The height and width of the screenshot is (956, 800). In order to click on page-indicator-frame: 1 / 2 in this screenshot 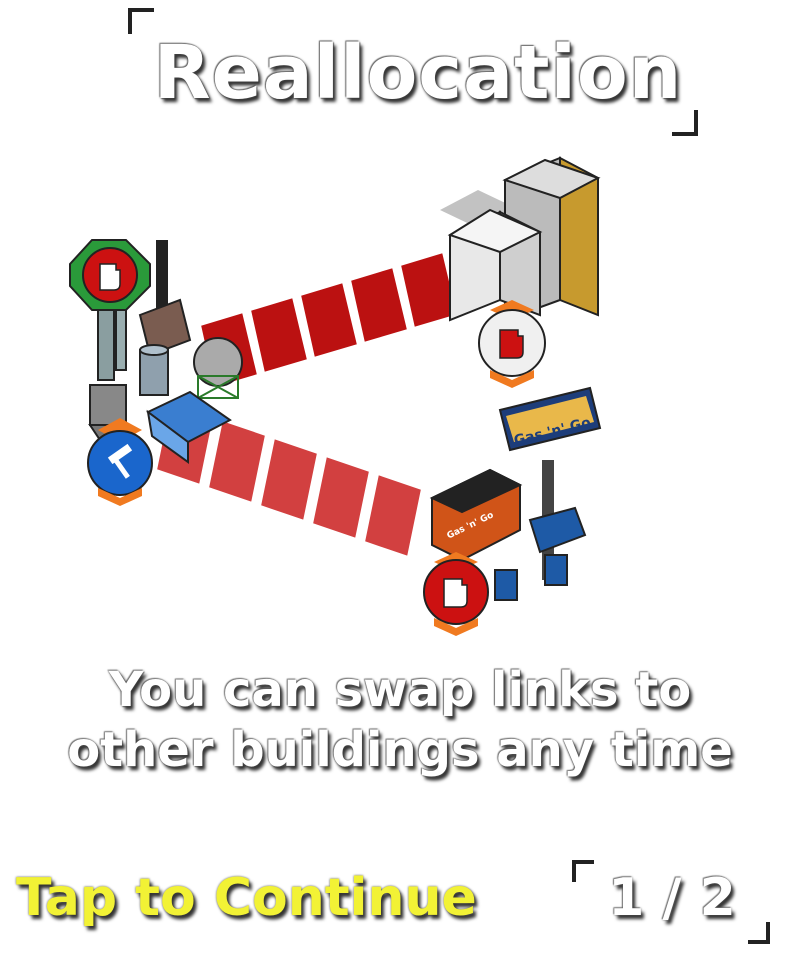, I will do `click(671, 902)`.